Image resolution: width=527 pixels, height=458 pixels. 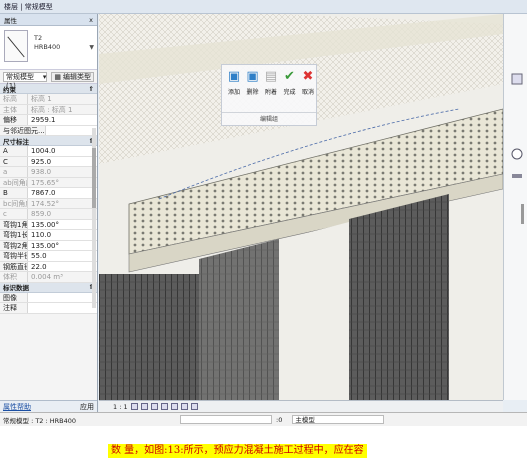 I want to click on property-value: 55.0, so click(x=62, y=256).